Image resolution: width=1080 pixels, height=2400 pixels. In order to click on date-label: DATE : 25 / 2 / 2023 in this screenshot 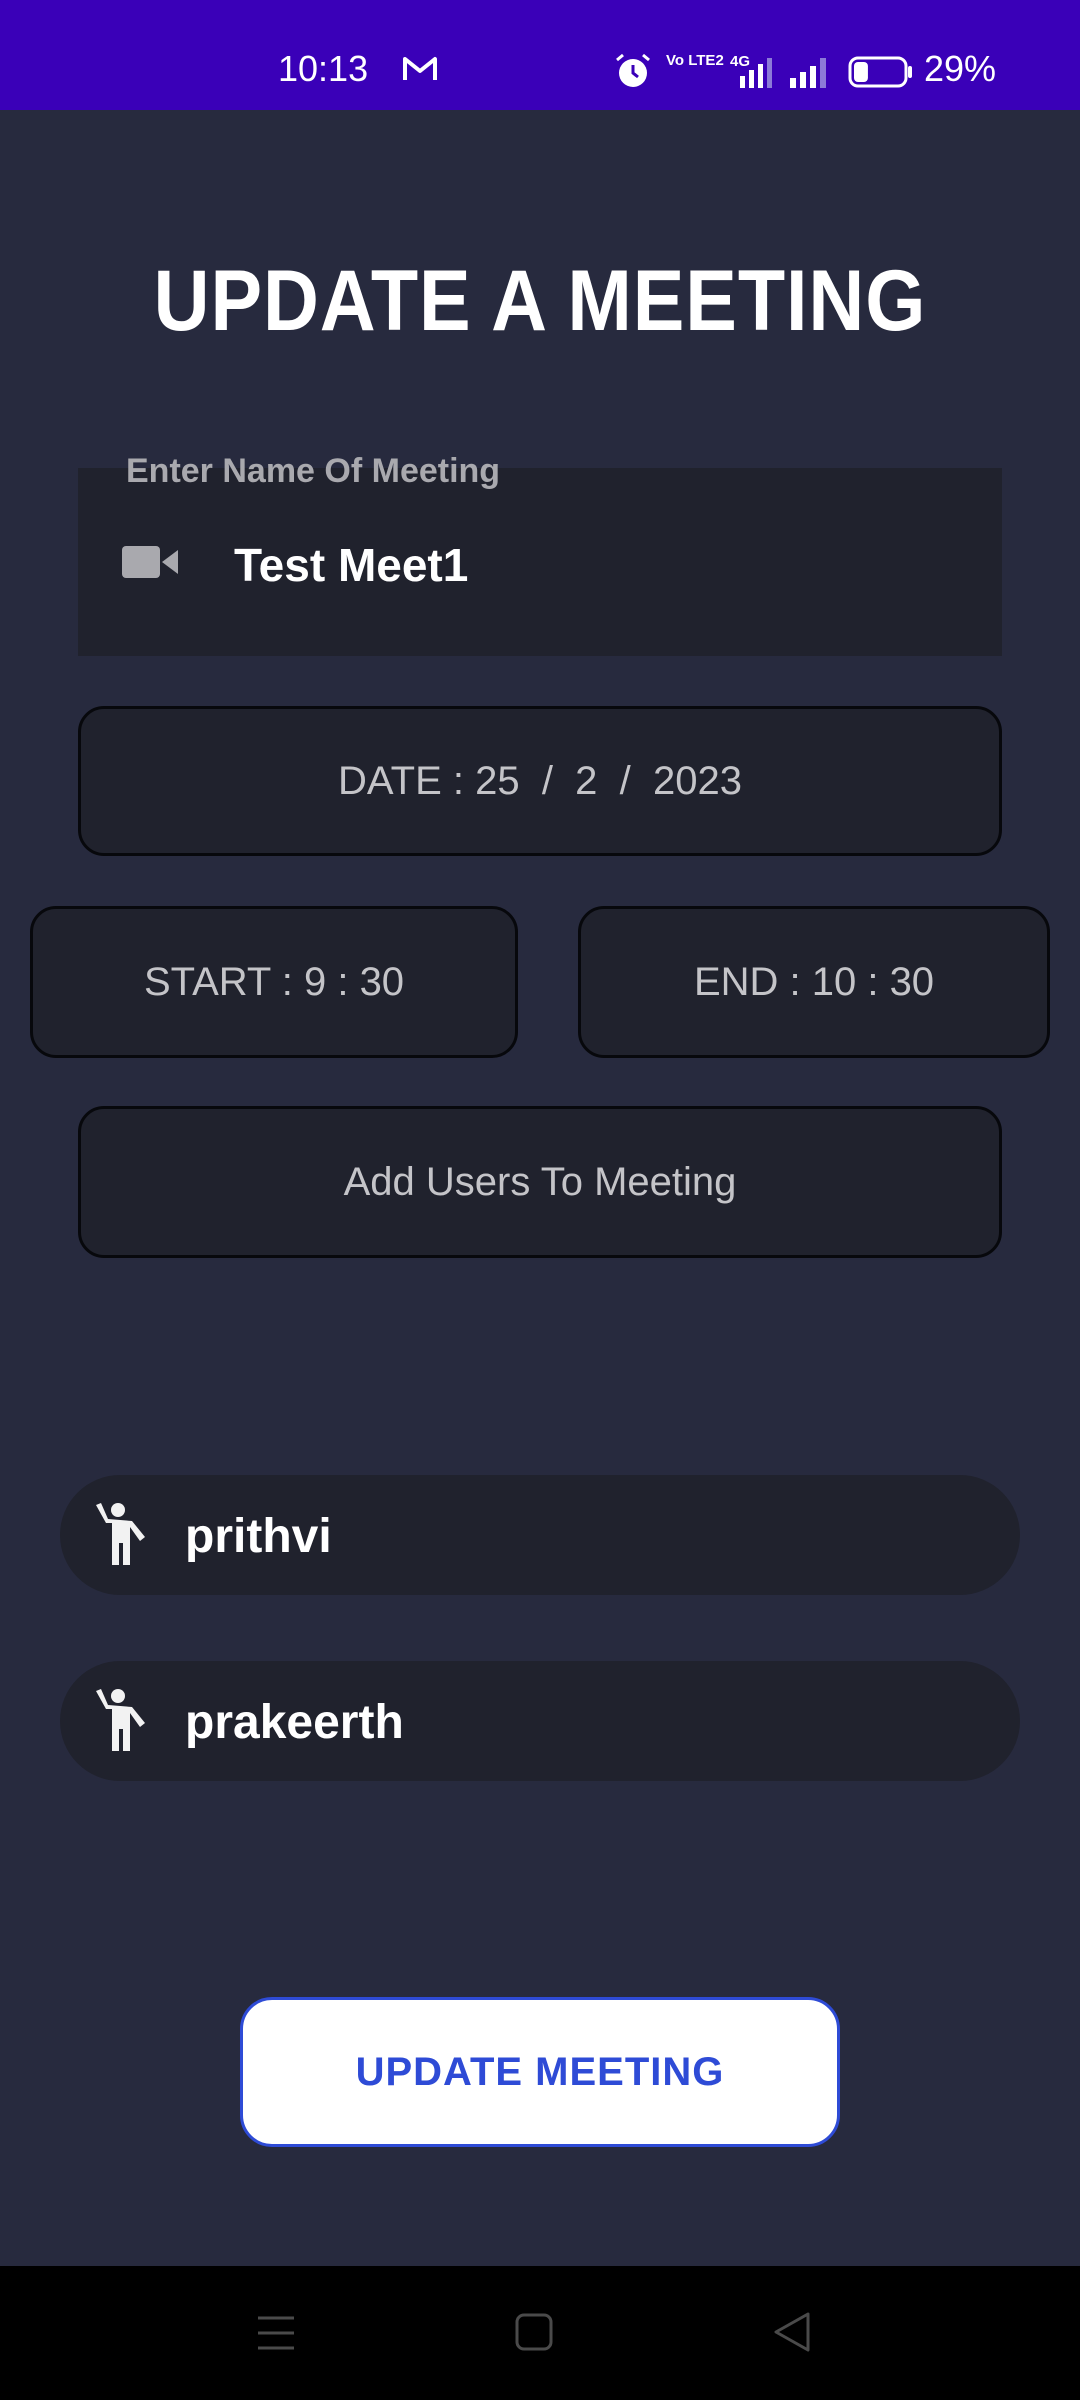, I will do `click(540, 780)`.